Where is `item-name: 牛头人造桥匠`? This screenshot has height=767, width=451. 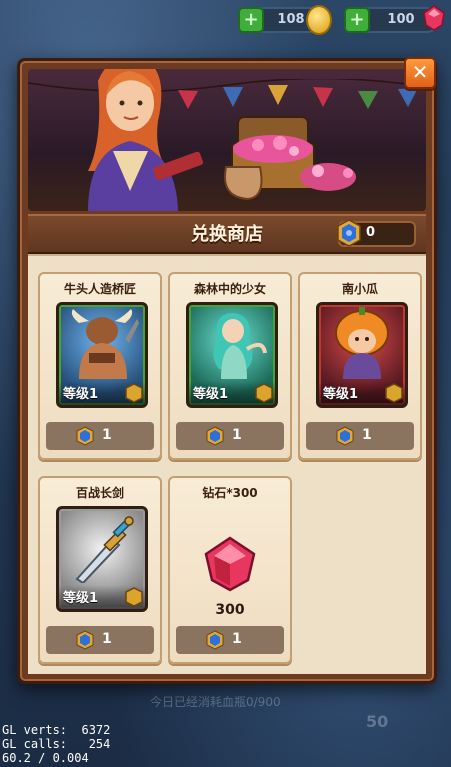
item-name: 牛头人造桥匠 is located at coordinates (99, 289).